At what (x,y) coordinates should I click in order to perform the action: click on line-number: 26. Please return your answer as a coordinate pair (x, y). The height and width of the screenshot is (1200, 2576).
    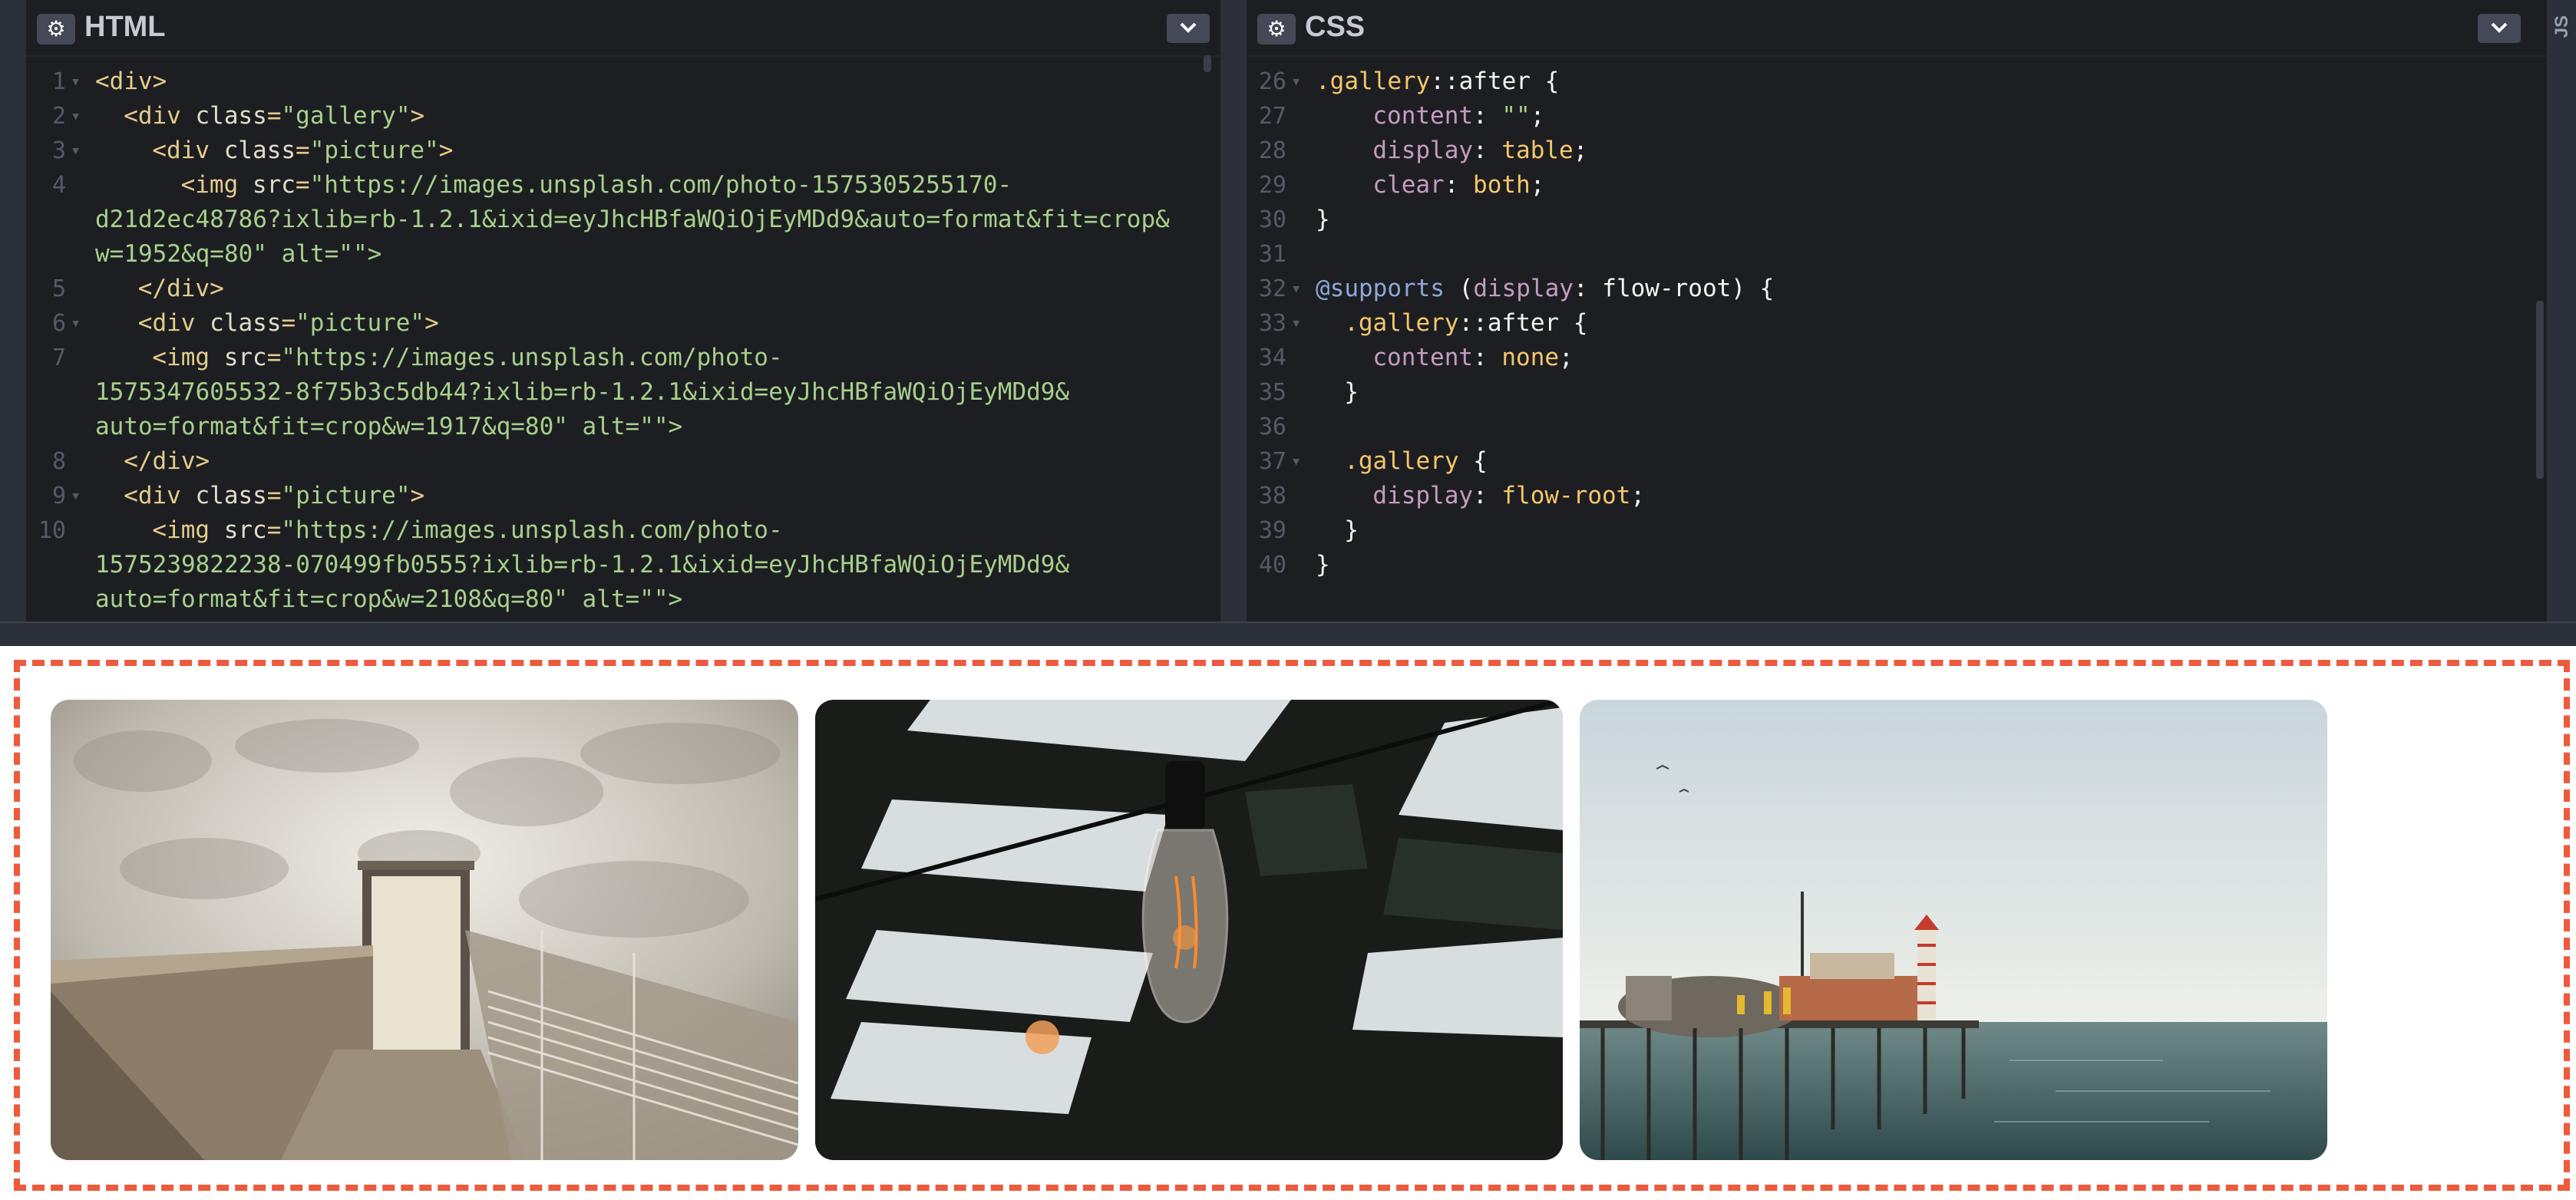
    Looking at the image, I should click on (1272, 81).